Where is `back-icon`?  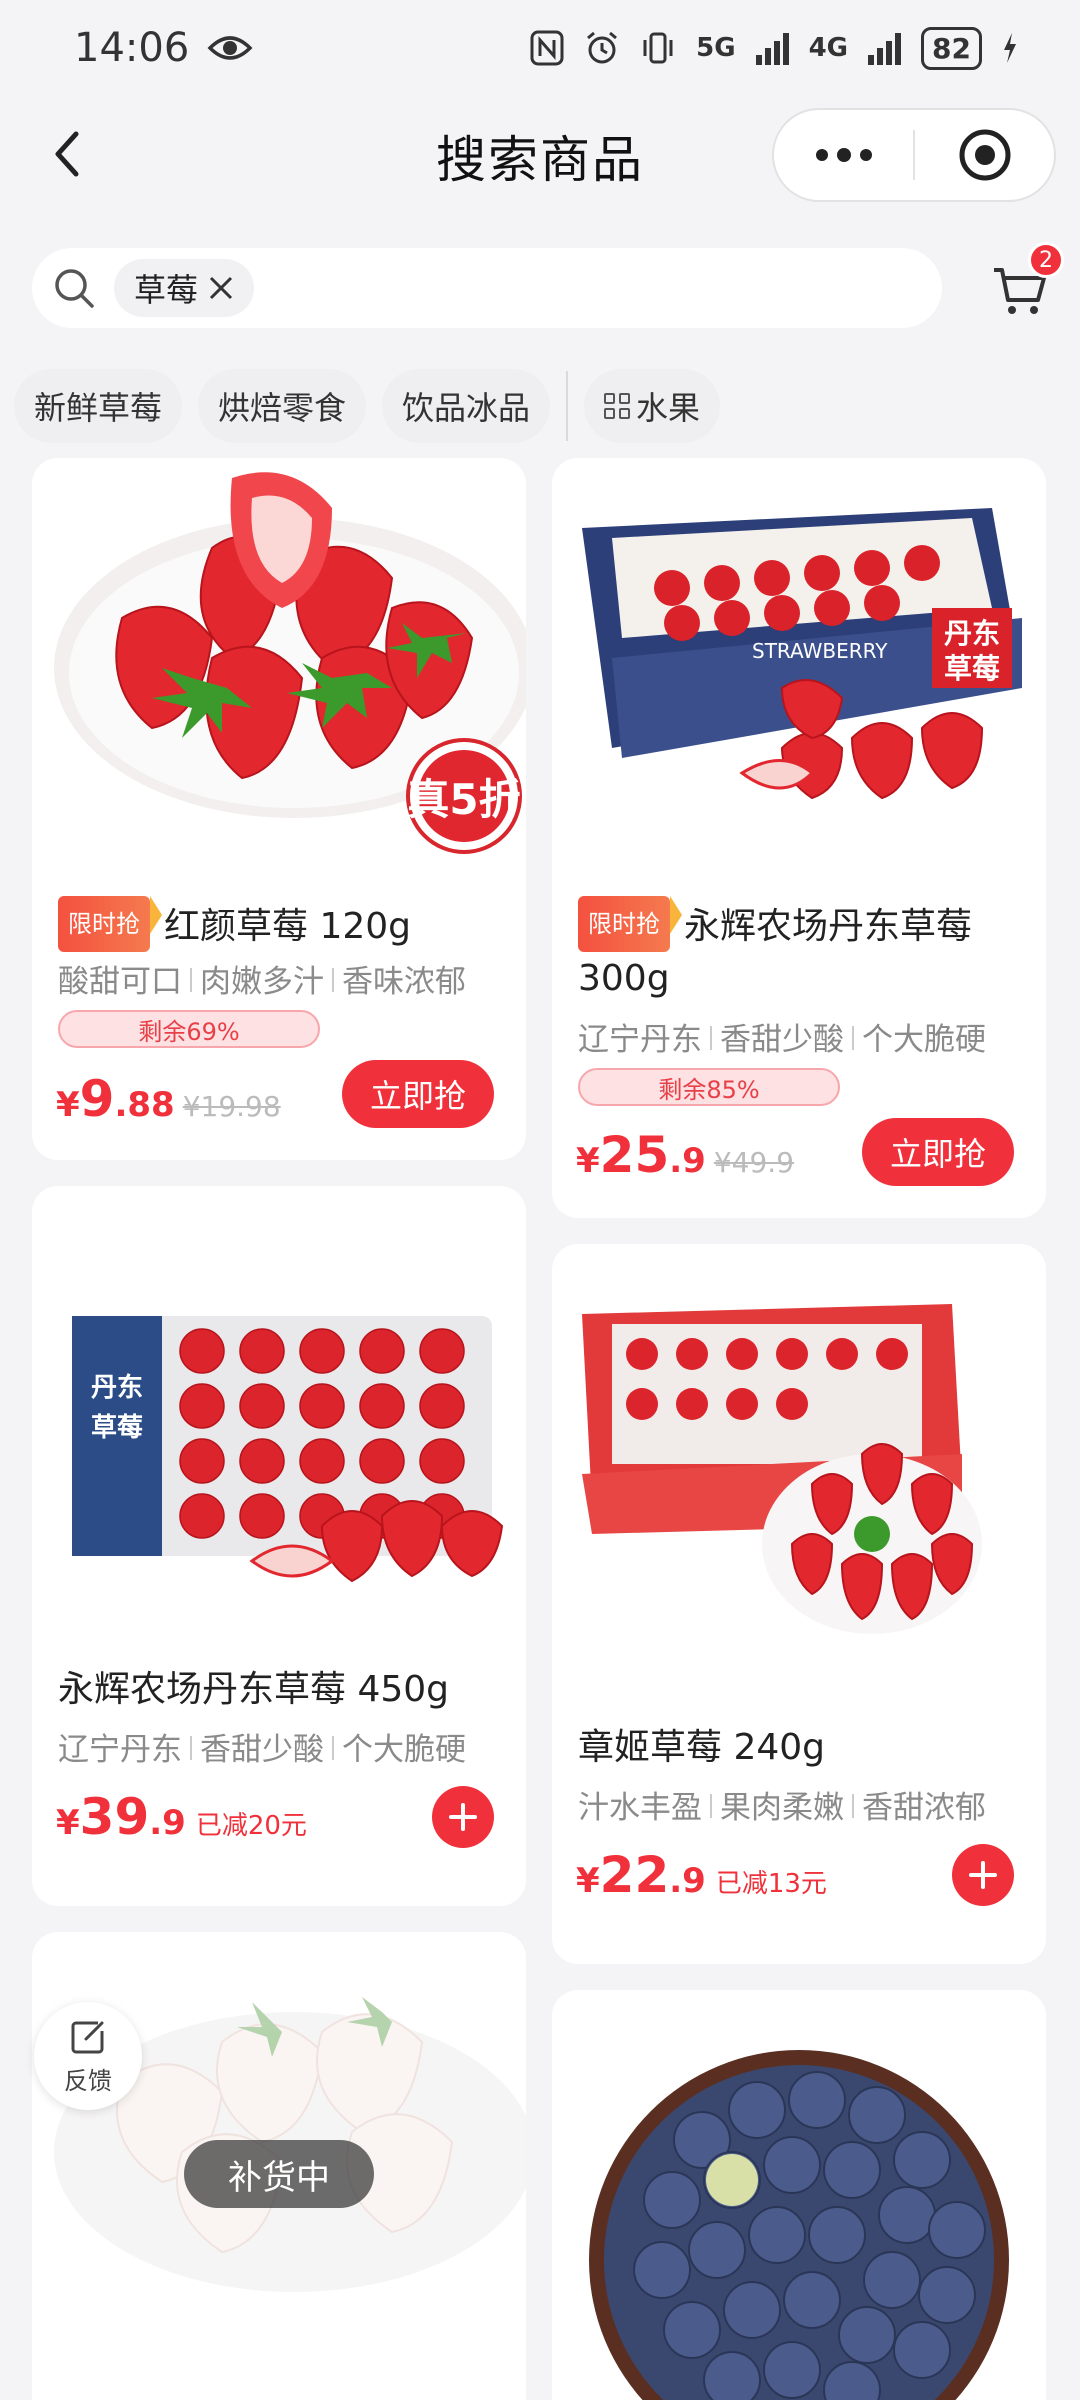
back-icon is located at coordinates (70, 154).